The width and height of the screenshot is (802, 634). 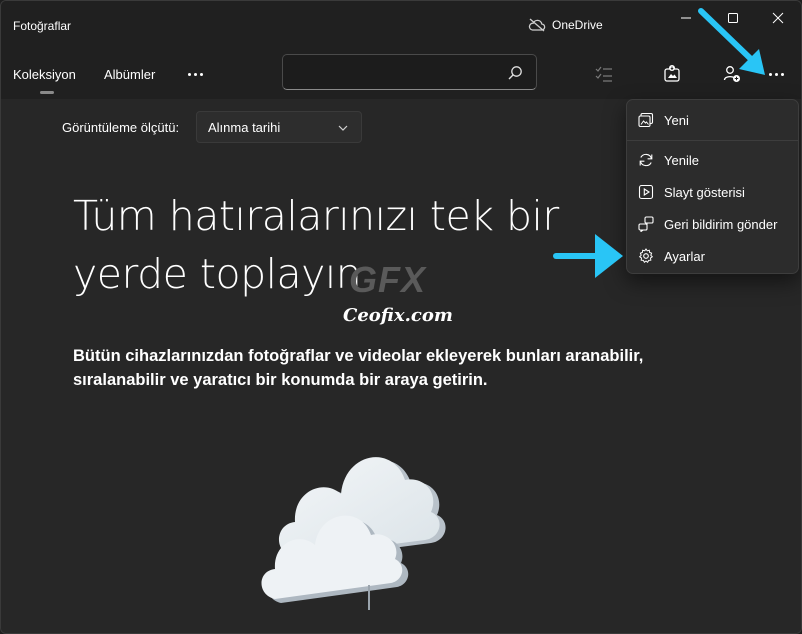 What do you see at coordinates (353, 533) in the screenshot?
I see `cloud-illustration` at bounding box center [353, 533].